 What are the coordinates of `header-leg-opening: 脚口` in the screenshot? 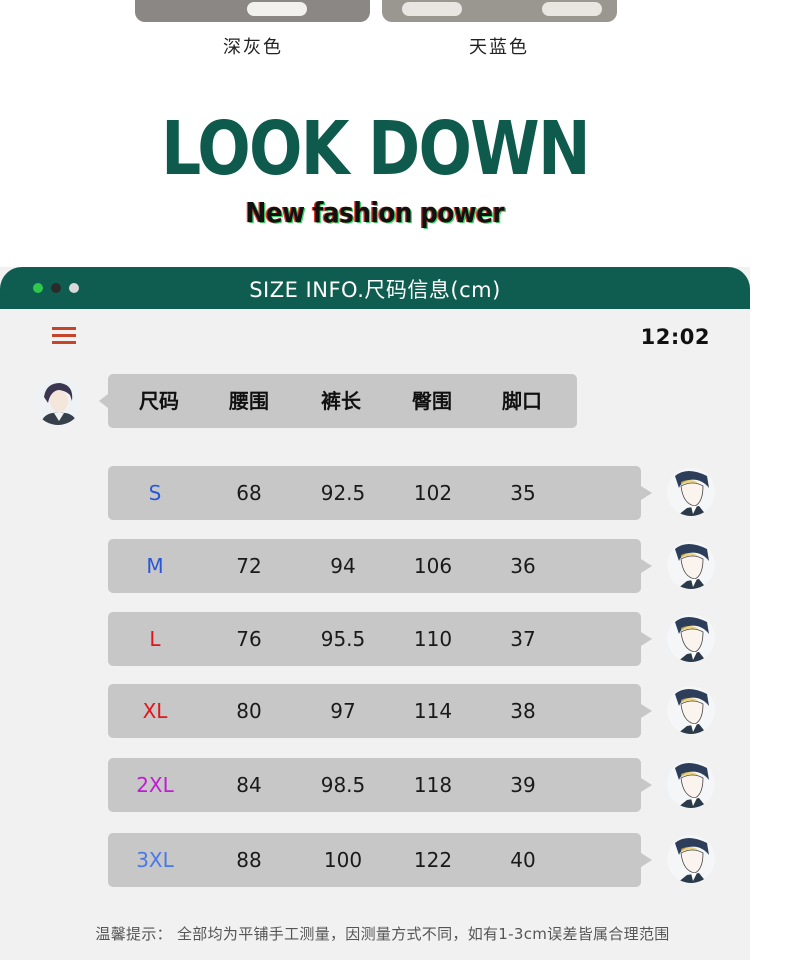 It's located at (522, 401).